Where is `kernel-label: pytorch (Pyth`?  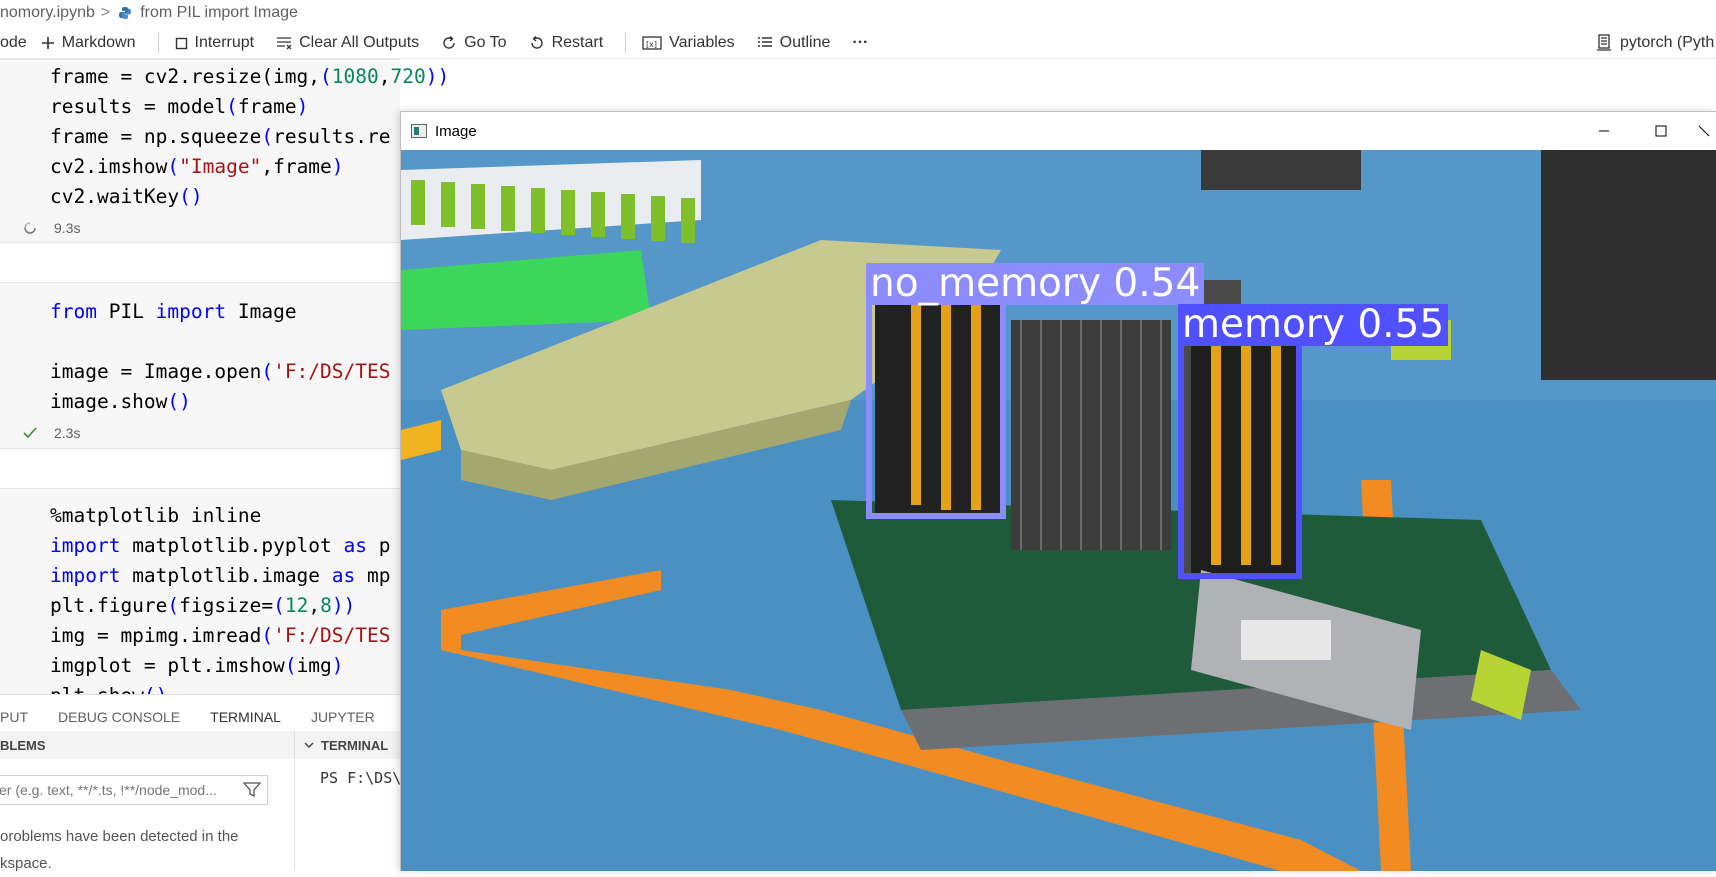 kernel-label: pytorch (Pyth is located at coordinates (1667, 42).